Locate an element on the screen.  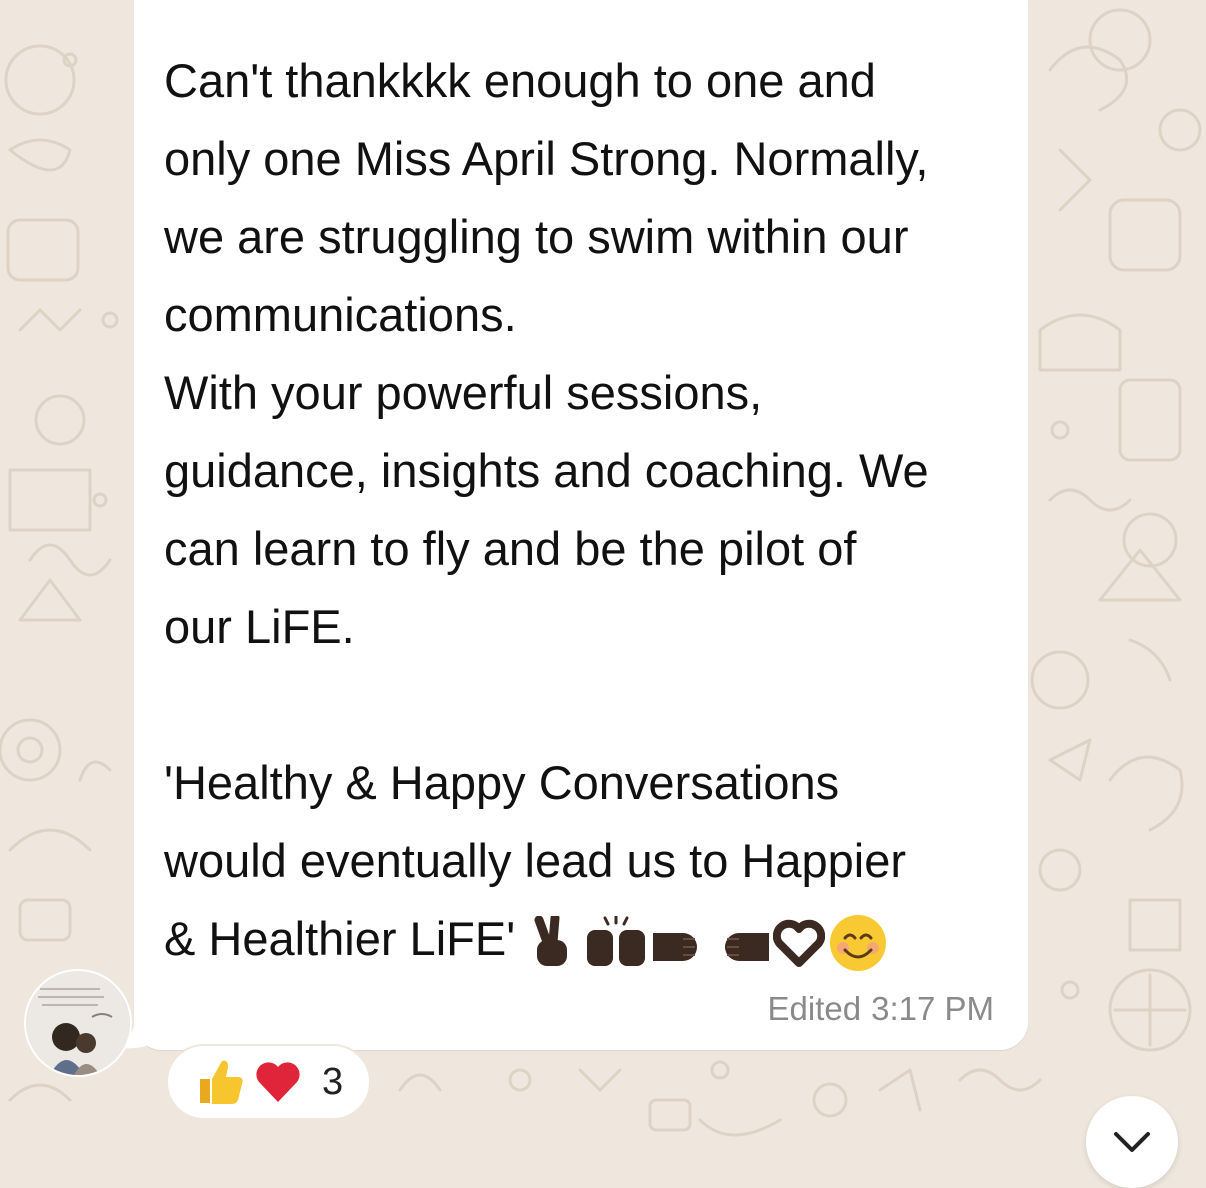
heart-hands-icon is located at coordinates (799, 943).